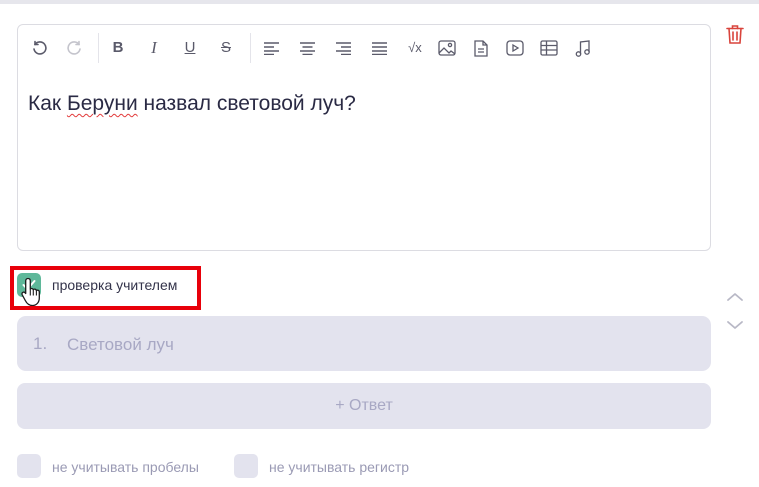 The width and height of the screenshot is (759, 487). I want to click on chevron-up-icon, so click(735, 296).